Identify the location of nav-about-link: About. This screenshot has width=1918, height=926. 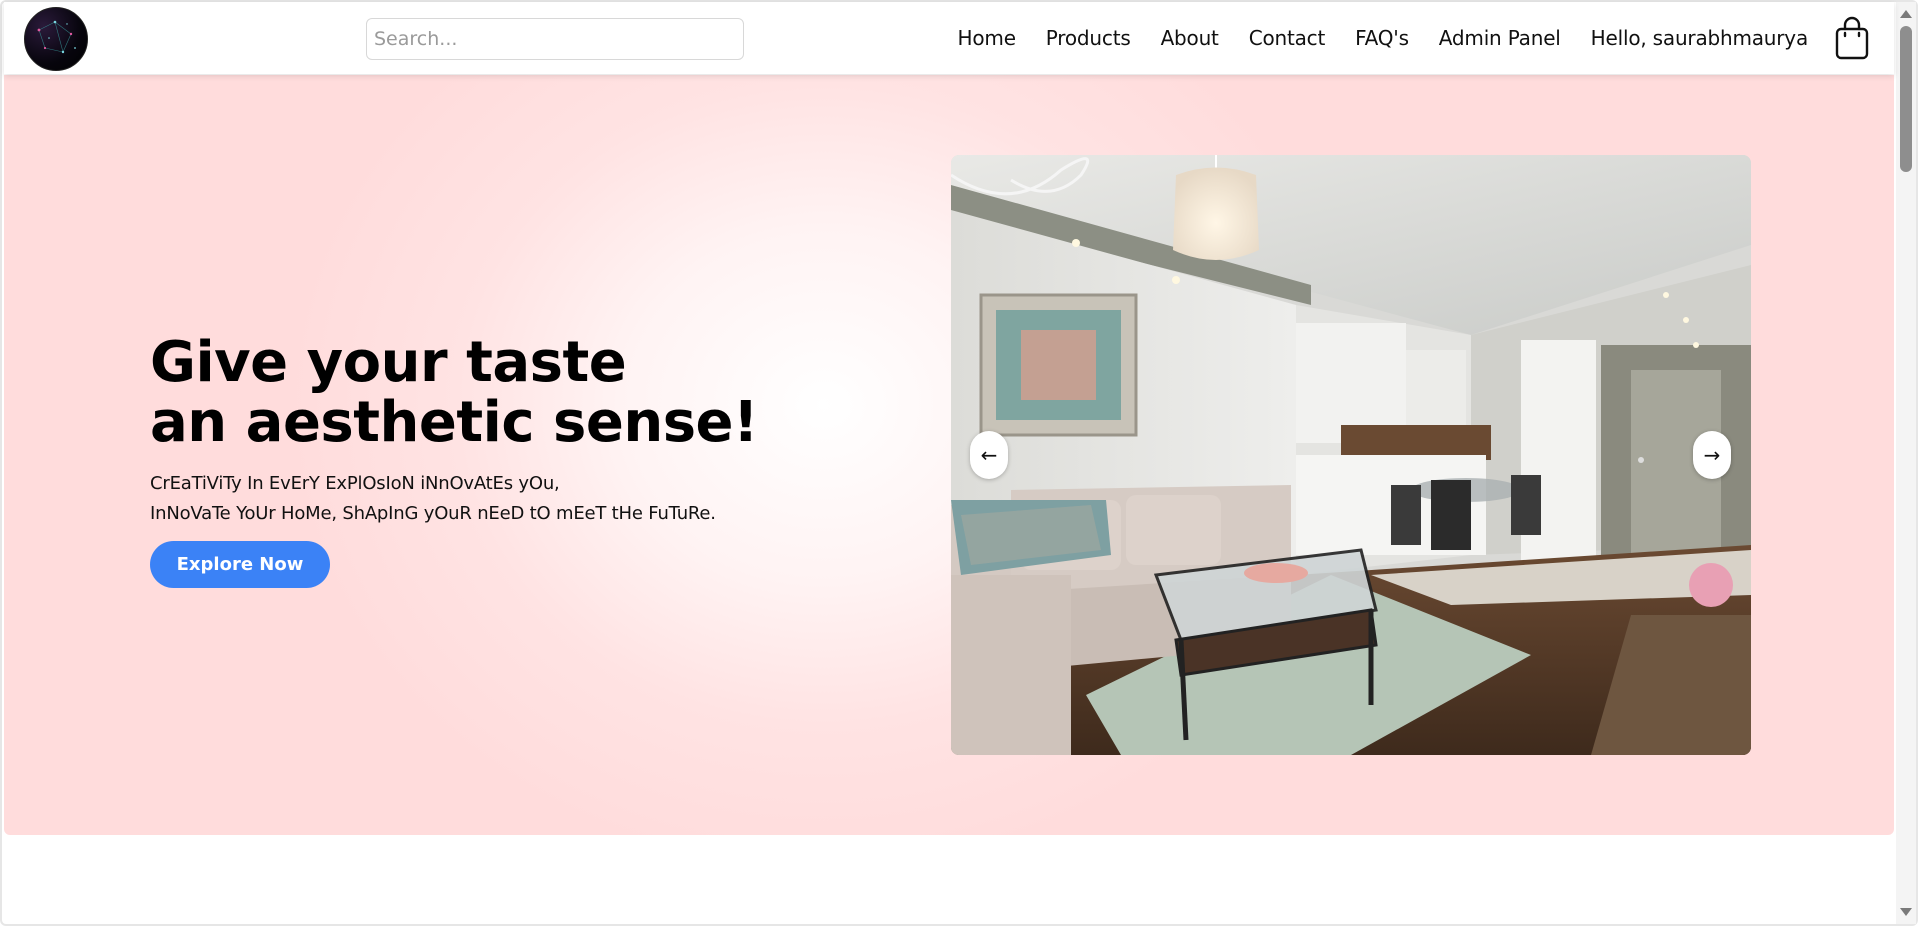
(1190, 38).